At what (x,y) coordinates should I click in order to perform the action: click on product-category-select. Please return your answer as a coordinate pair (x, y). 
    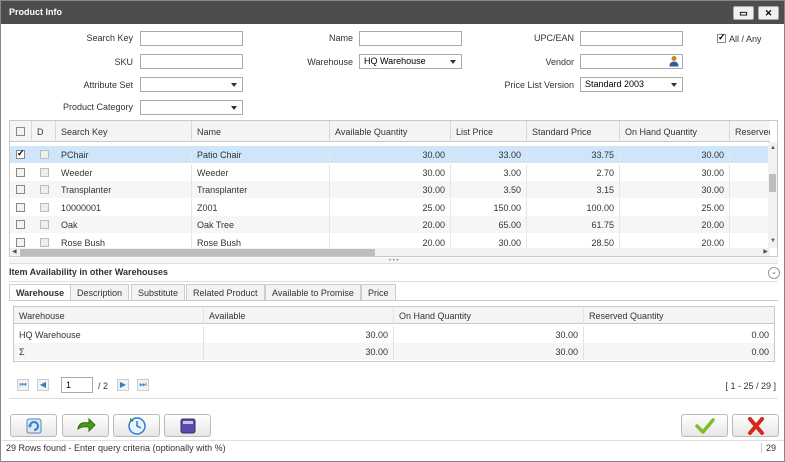
    Looking at the image, I should click on (191, 107).